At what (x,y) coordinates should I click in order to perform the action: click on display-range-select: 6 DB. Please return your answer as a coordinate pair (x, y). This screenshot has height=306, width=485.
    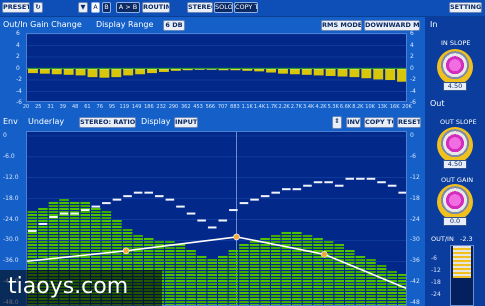
    Looking at the image, I should click on (174, 25).